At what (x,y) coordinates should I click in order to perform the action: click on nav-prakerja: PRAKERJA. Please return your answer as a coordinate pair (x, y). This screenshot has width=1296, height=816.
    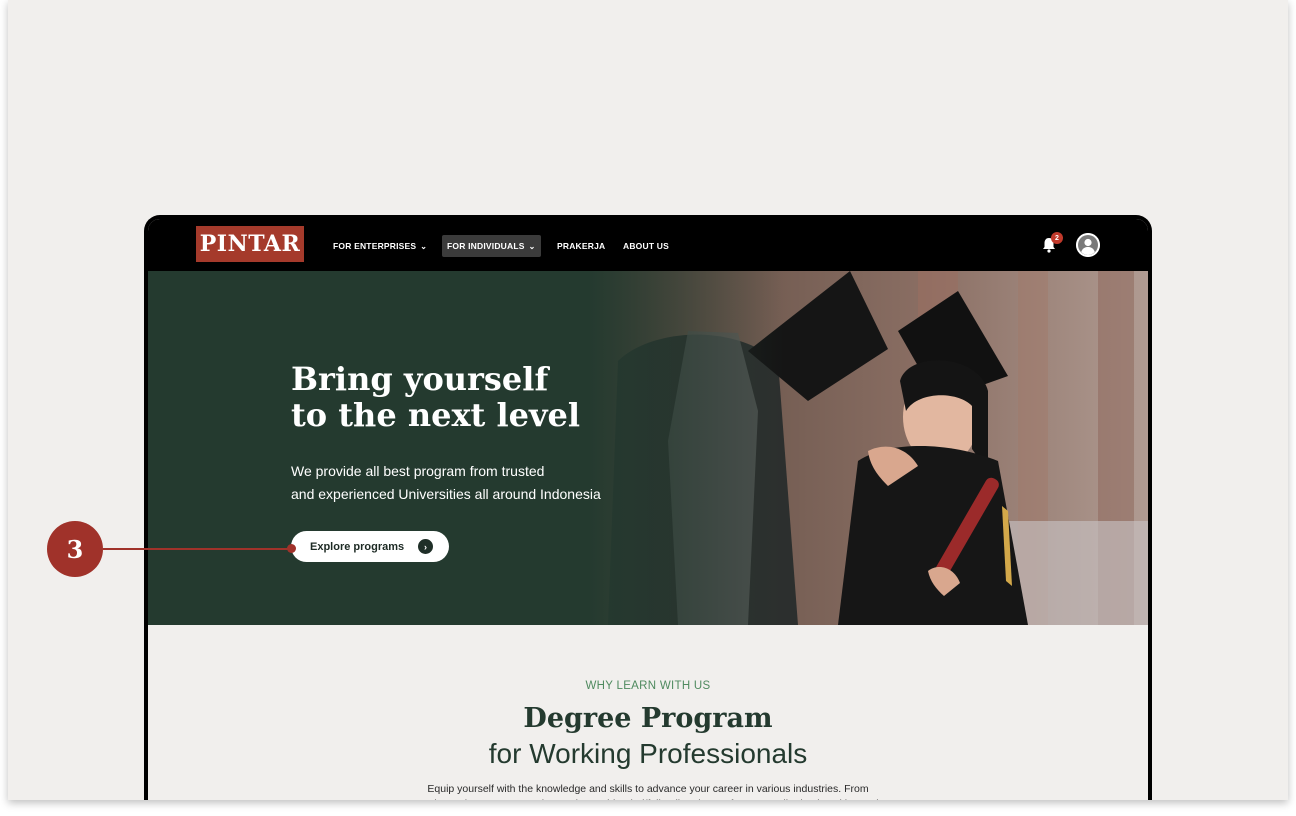
    Looking at the image, I should click on (581, 246).